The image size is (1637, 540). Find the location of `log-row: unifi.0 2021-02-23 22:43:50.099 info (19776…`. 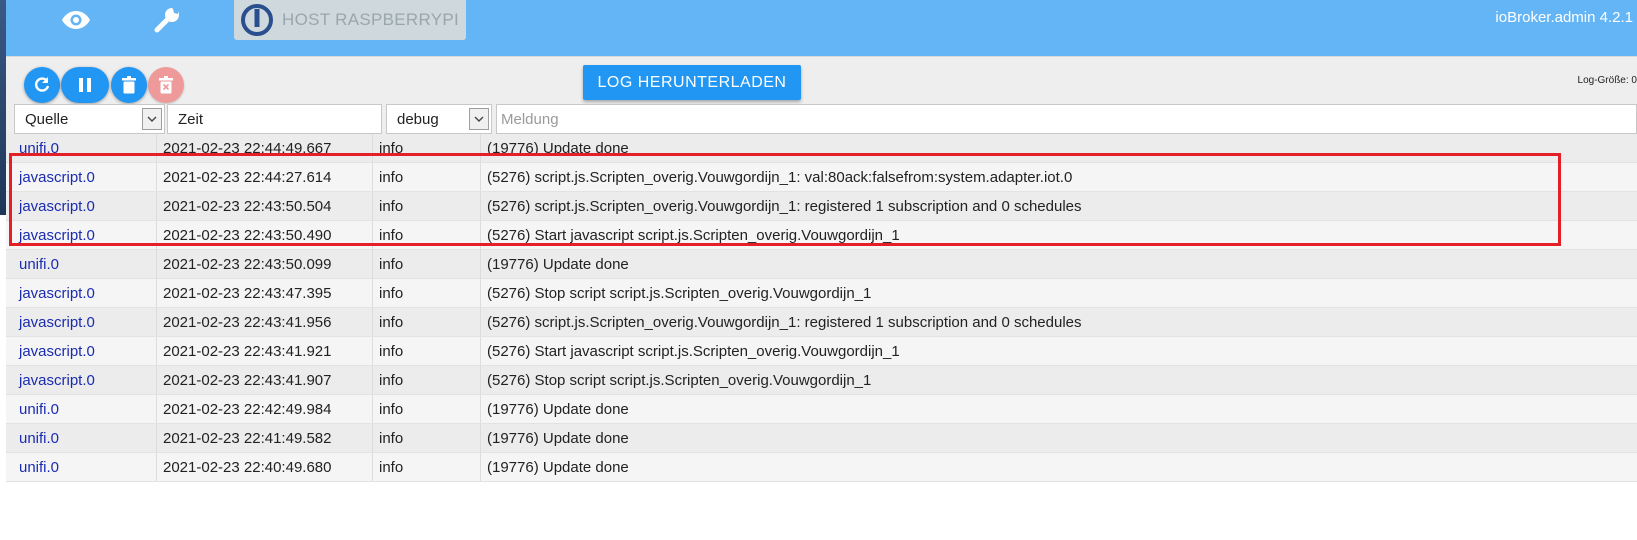

log-row: unifi.0 2021-02-23 22:43:50.099 info (19776… is located at coordinates (821, 264).